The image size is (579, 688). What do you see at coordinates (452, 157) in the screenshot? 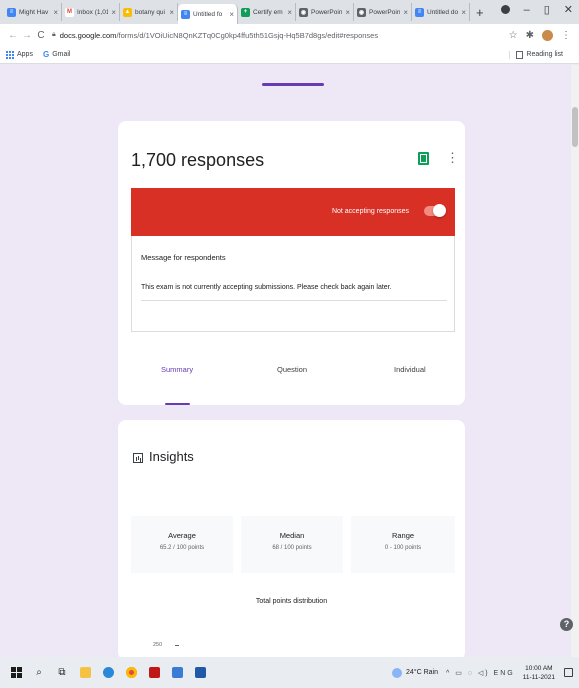
I see `more-options-icon: ⋮` at bounding box center [452, 157].